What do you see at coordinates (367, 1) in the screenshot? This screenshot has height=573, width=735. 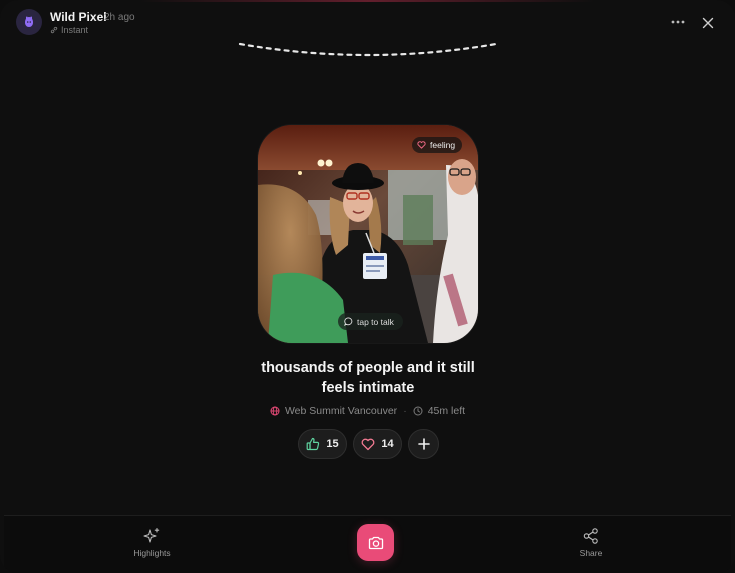 I see `top-accent-line` at bounding box center [367, 1].